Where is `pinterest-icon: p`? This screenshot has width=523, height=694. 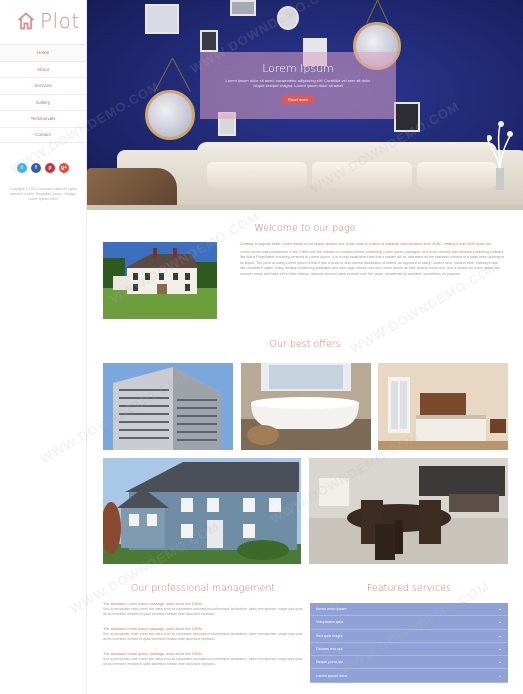
pinterest-icon: p is located at coordinates (50, 168).